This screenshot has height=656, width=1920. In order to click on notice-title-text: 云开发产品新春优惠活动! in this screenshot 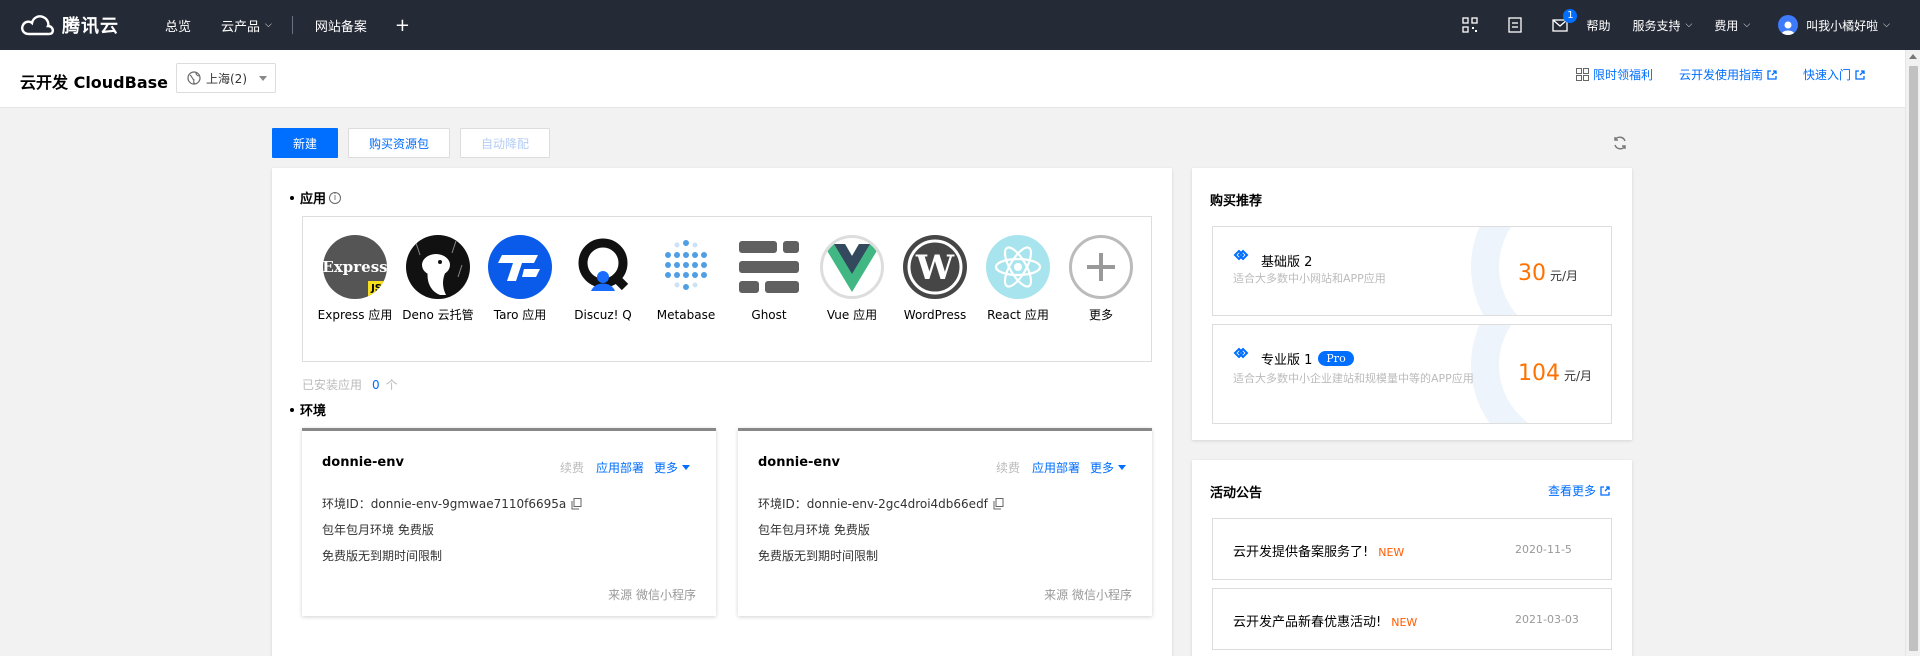, I will do `click(1307, 622)`.